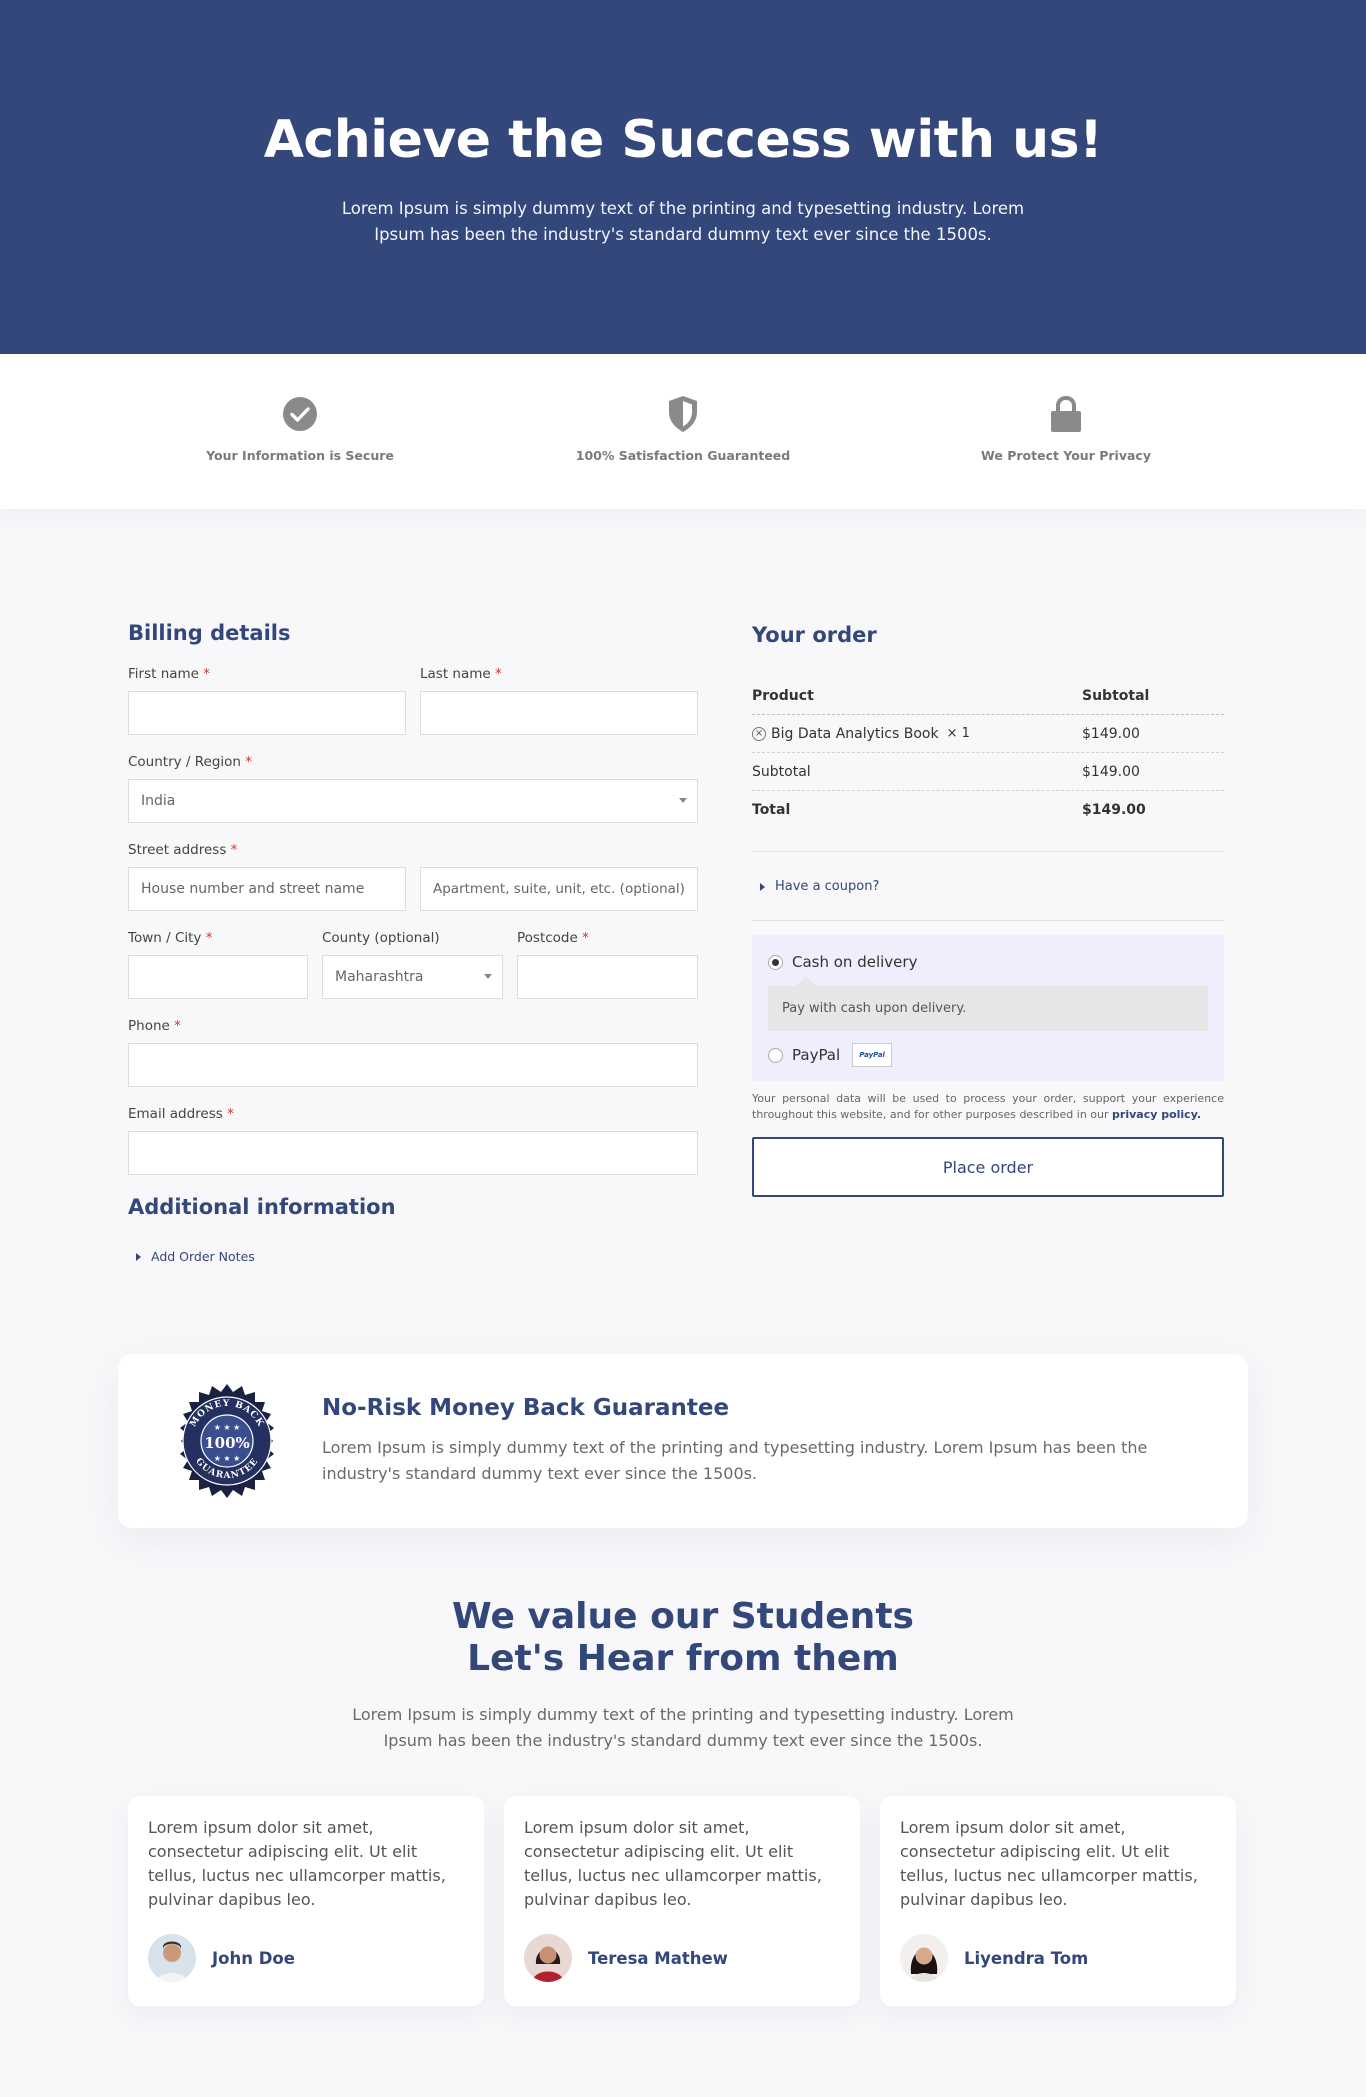 This screenshot has width=1366, height=2097. Describe the element at coordinates (683, 414) in the screenshot. I see `shield-icon` at that location.